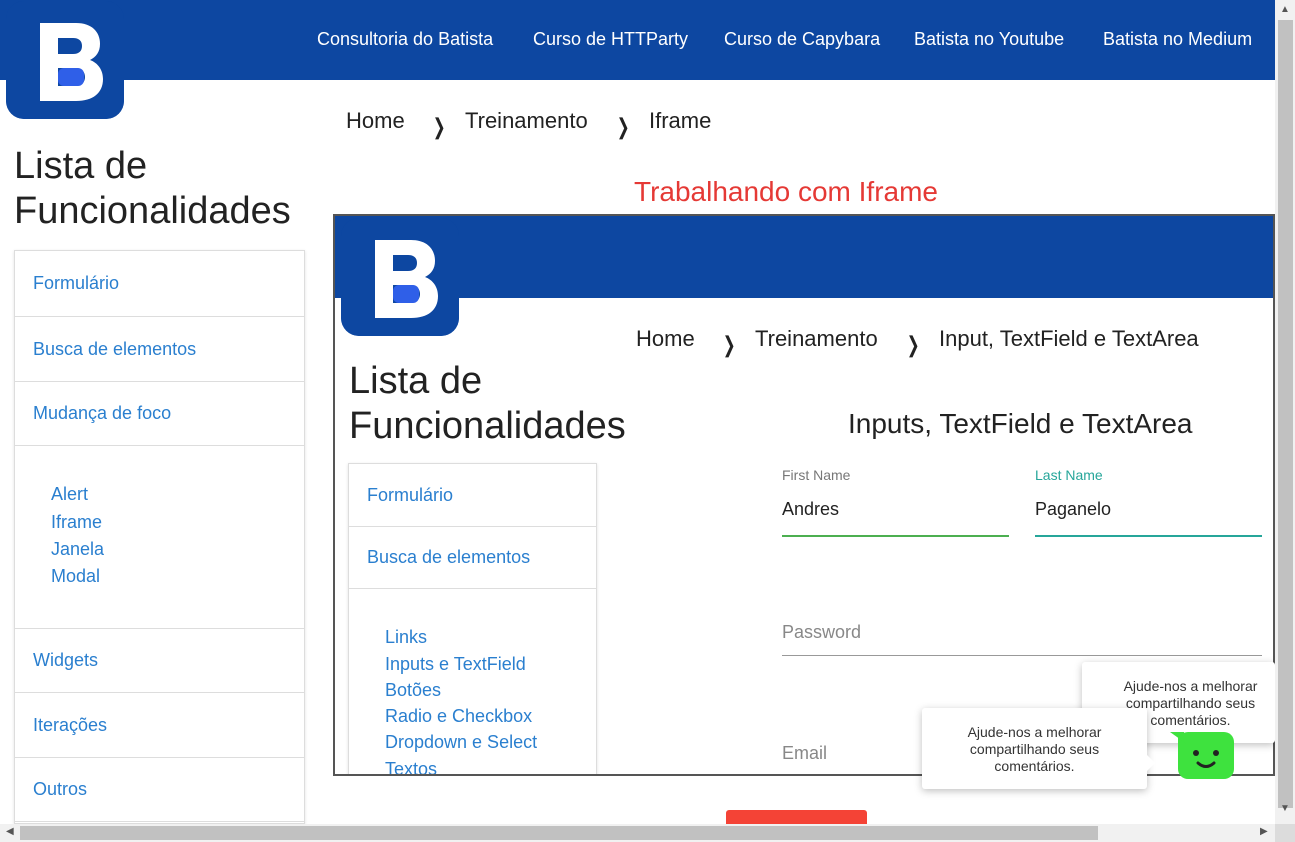  I want to click on scroll-up-arrow-icon: ▲, so click(1285, 9).